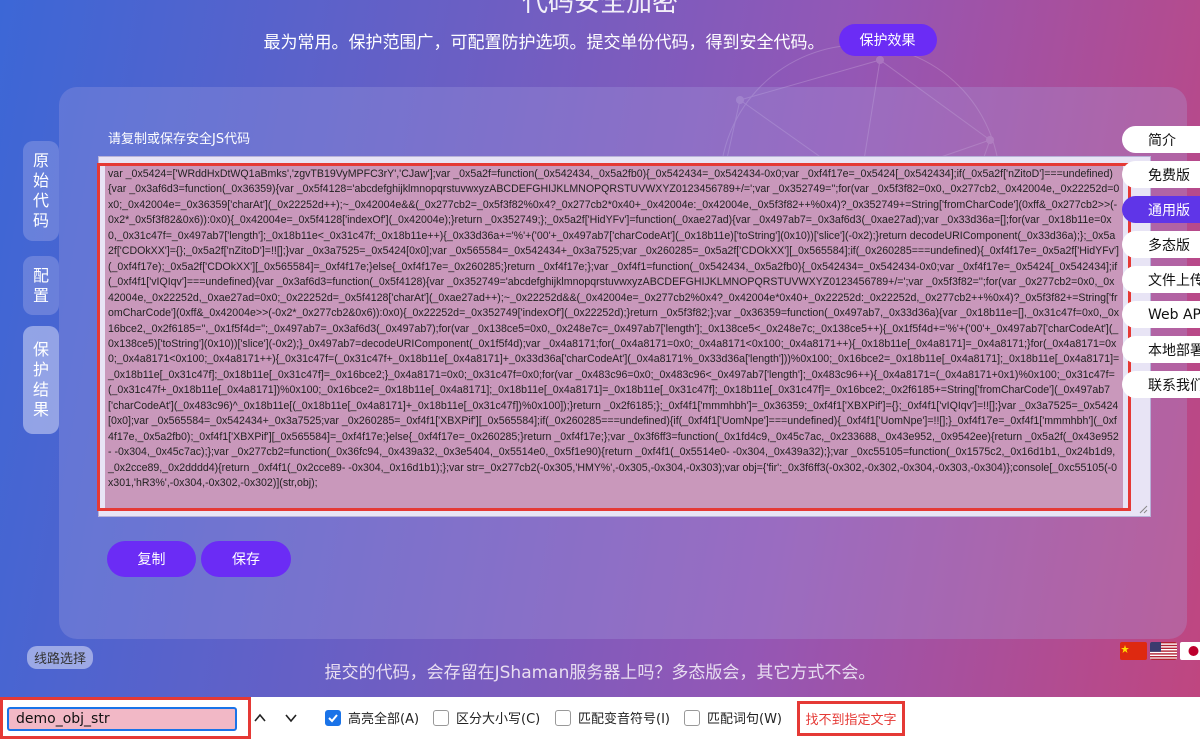  Describe the element at coordinates (1190, 651) in the screenshot. I see `japan-flag-icon` at that location.